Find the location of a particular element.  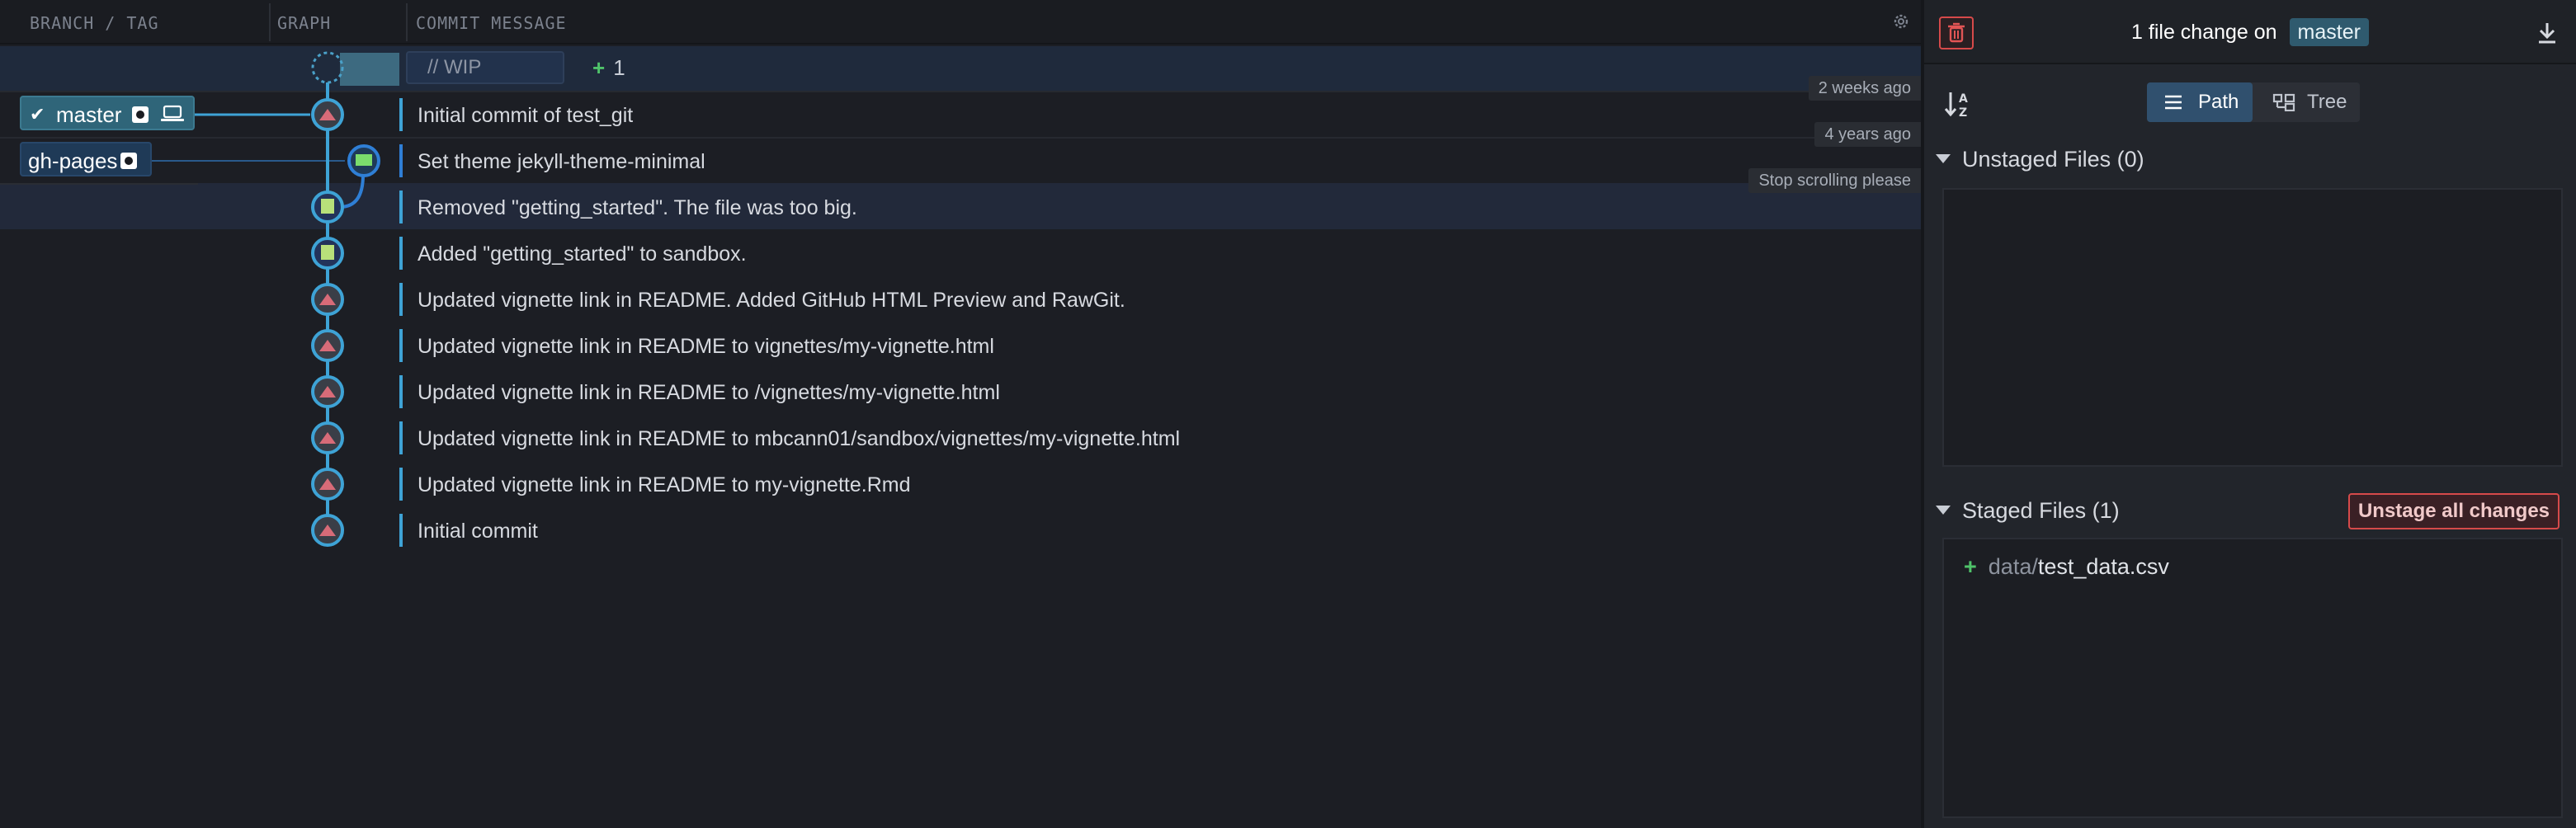

wip-summary-input: // WIP is located at coordinates (485, 68).